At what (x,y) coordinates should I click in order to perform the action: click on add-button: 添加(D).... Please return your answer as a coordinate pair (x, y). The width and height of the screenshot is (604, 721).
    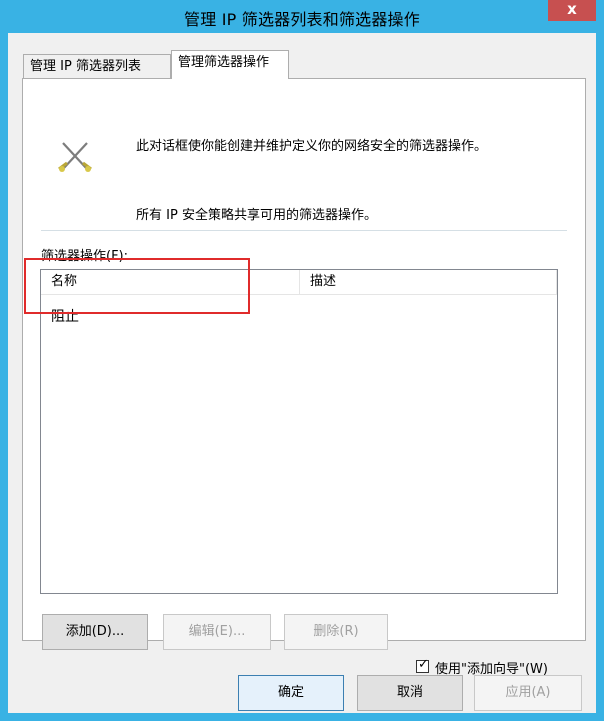
    Looking at the image, I should click on (95, 632).